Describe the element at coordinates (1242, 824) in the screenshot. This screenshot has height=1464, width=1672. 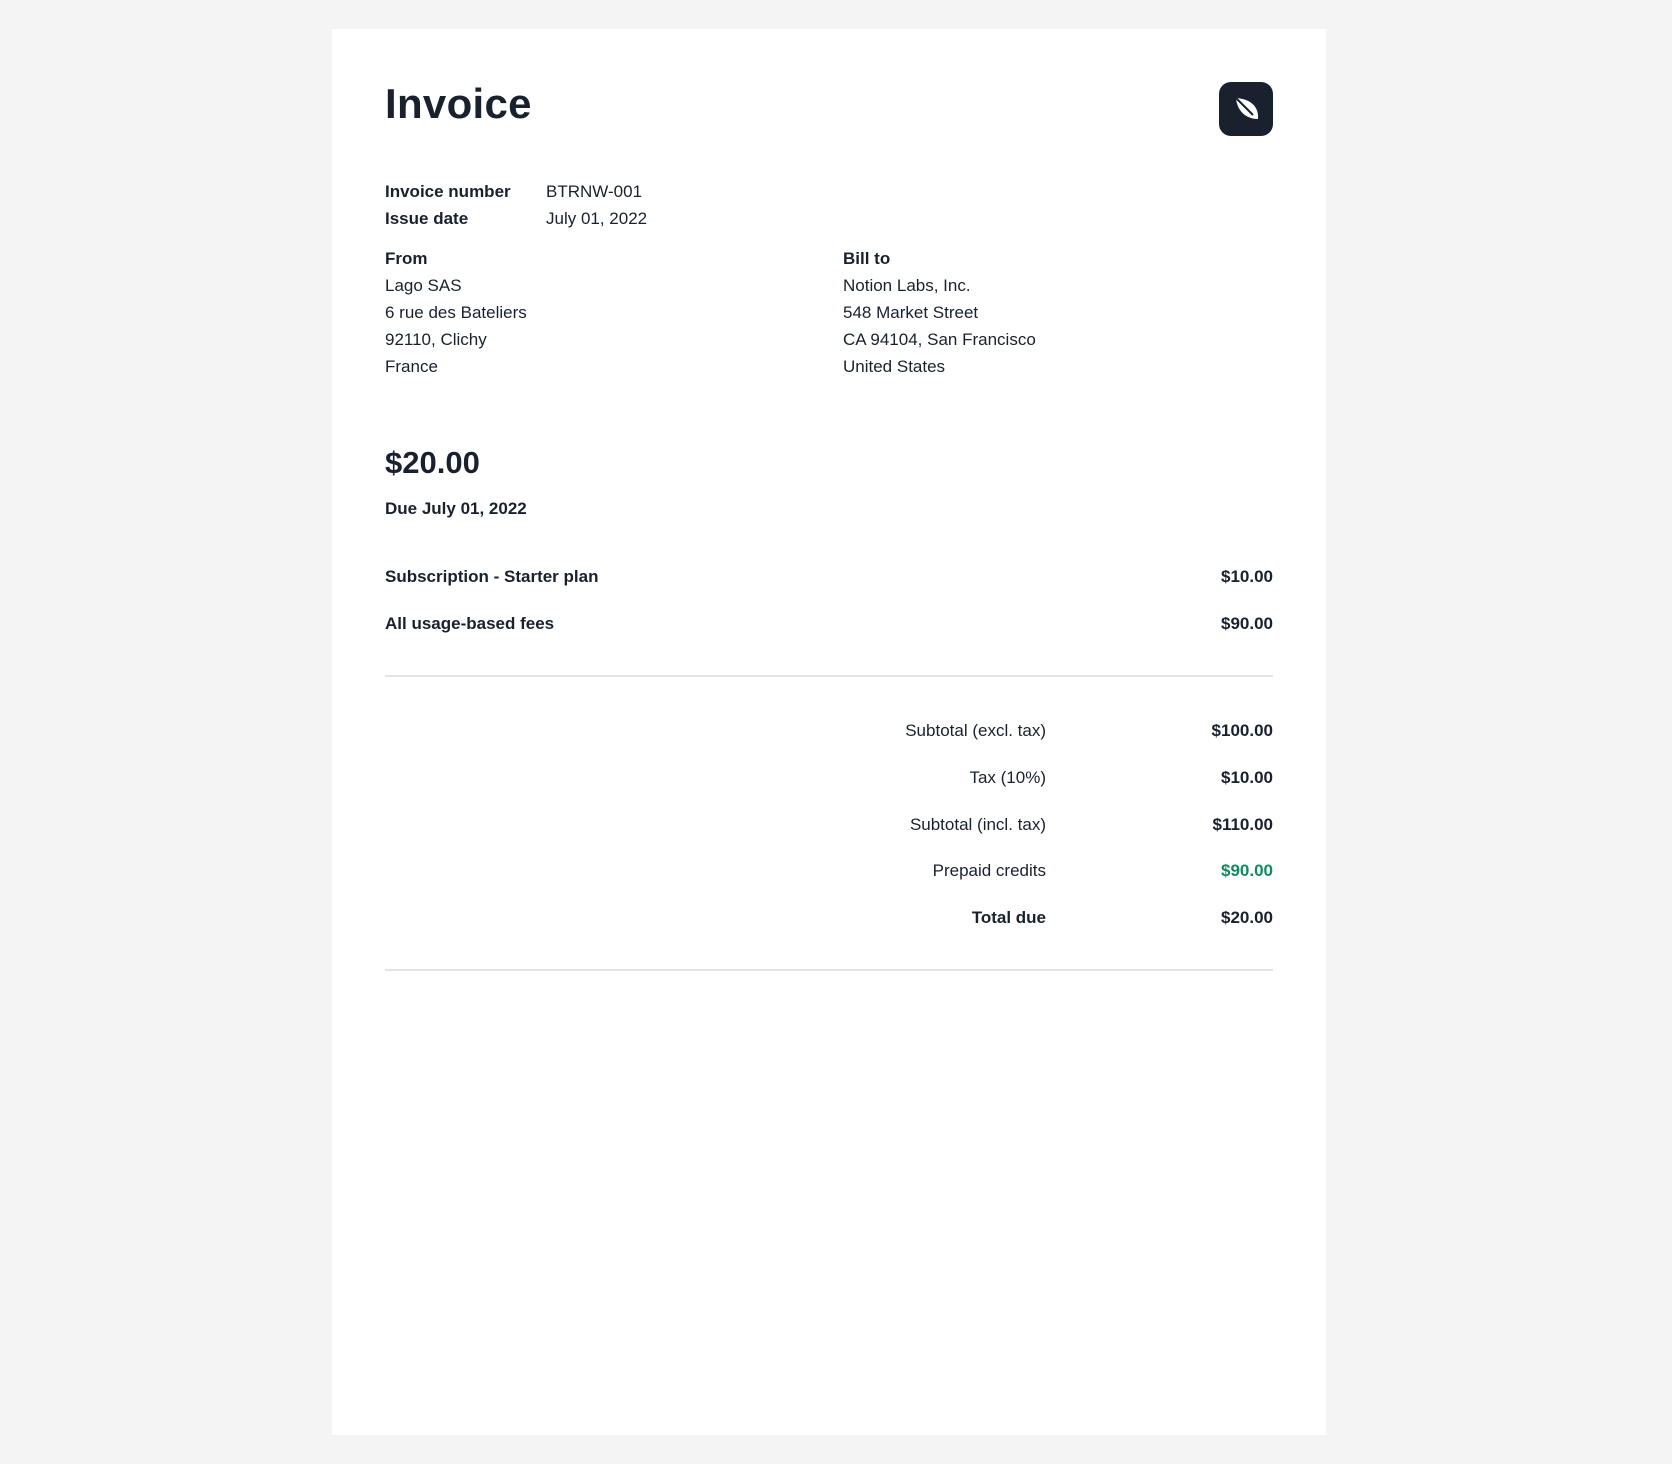
I see `total-value: $110.00` at that location.